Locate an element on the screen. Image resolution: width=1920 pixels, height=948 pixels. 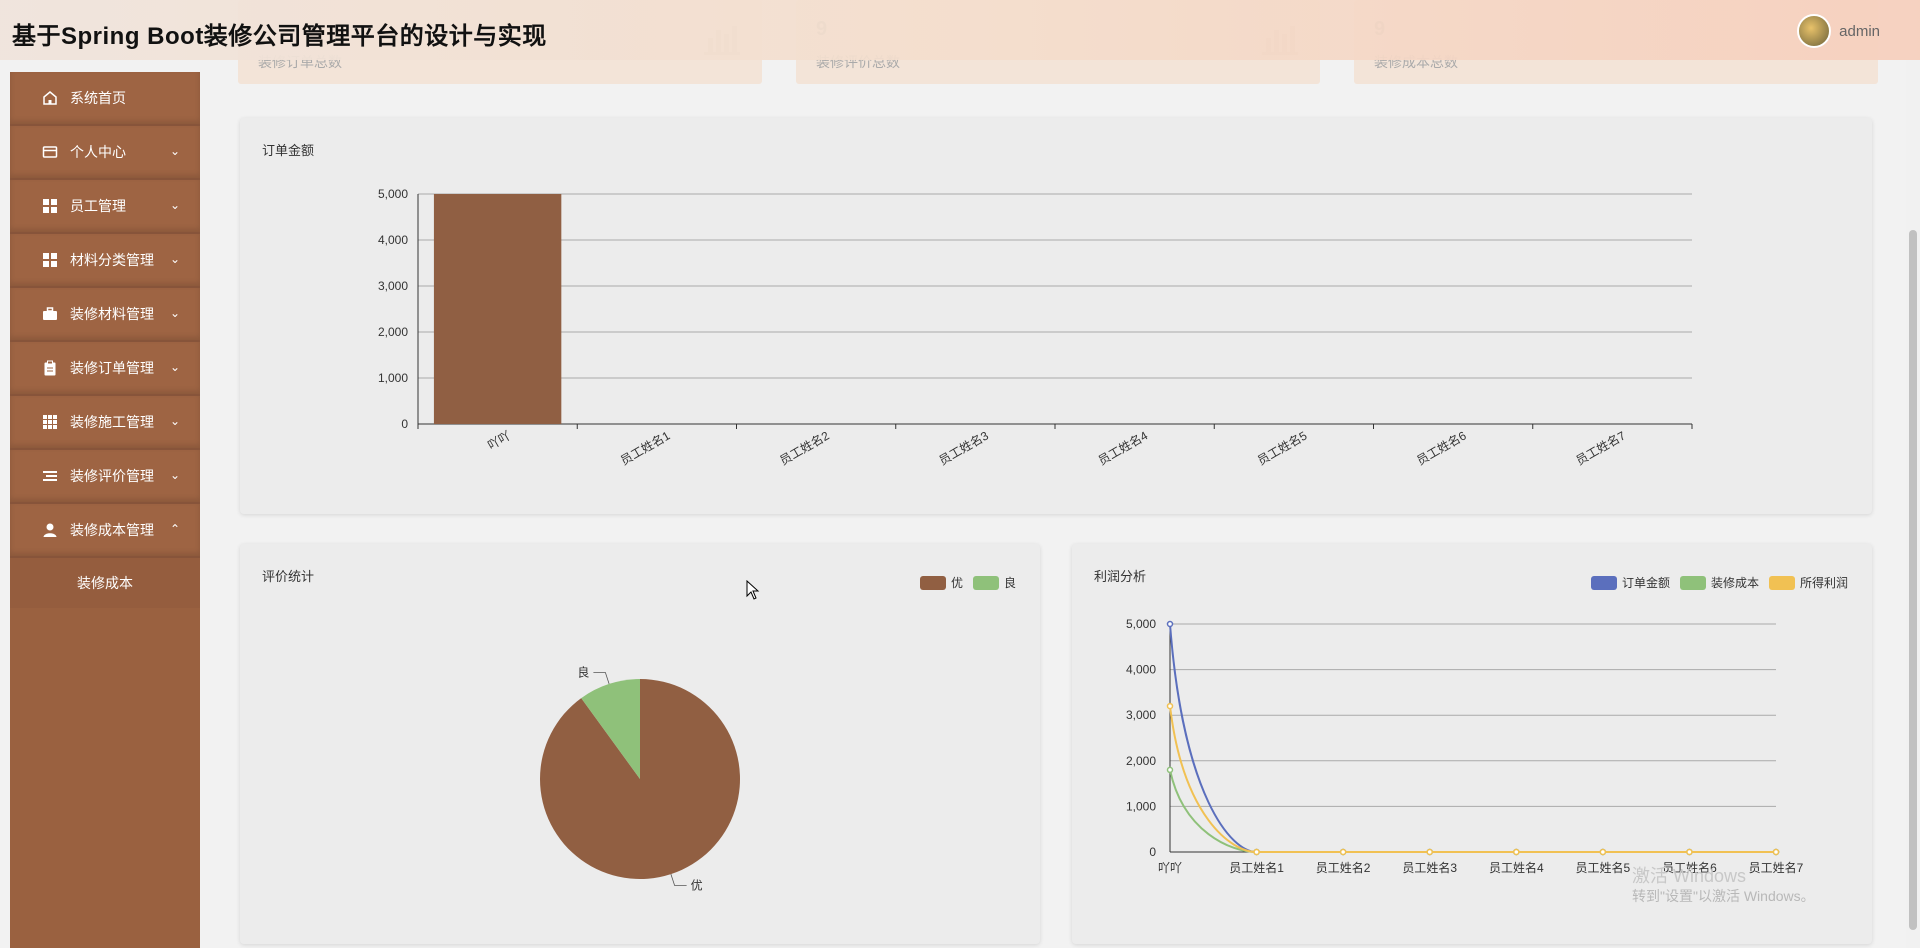
briefcase-icon is located at coordinates (50, 314).